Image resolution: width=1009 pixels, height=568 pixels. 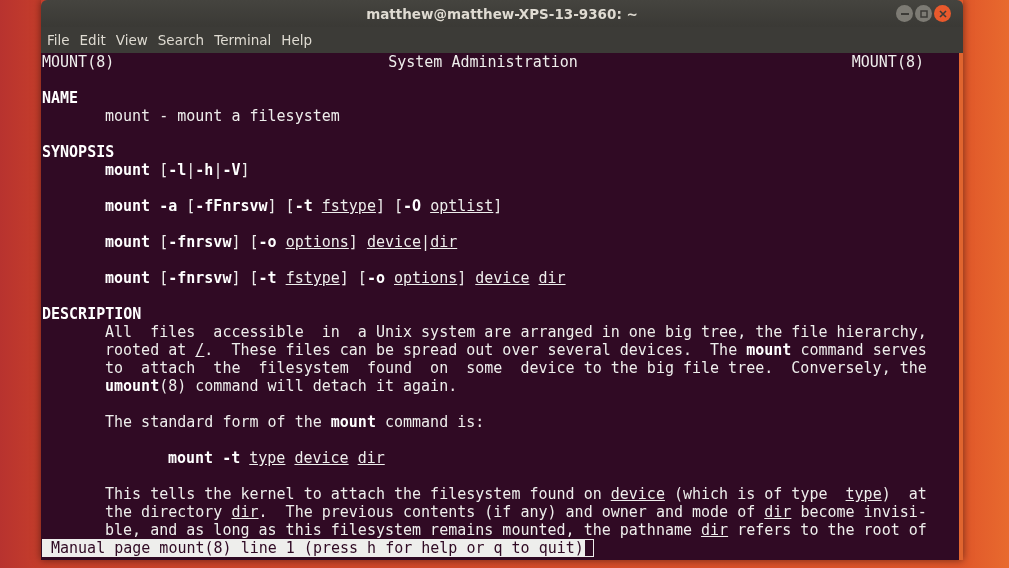 I want to click on close-button, so click(x=942, y=13).